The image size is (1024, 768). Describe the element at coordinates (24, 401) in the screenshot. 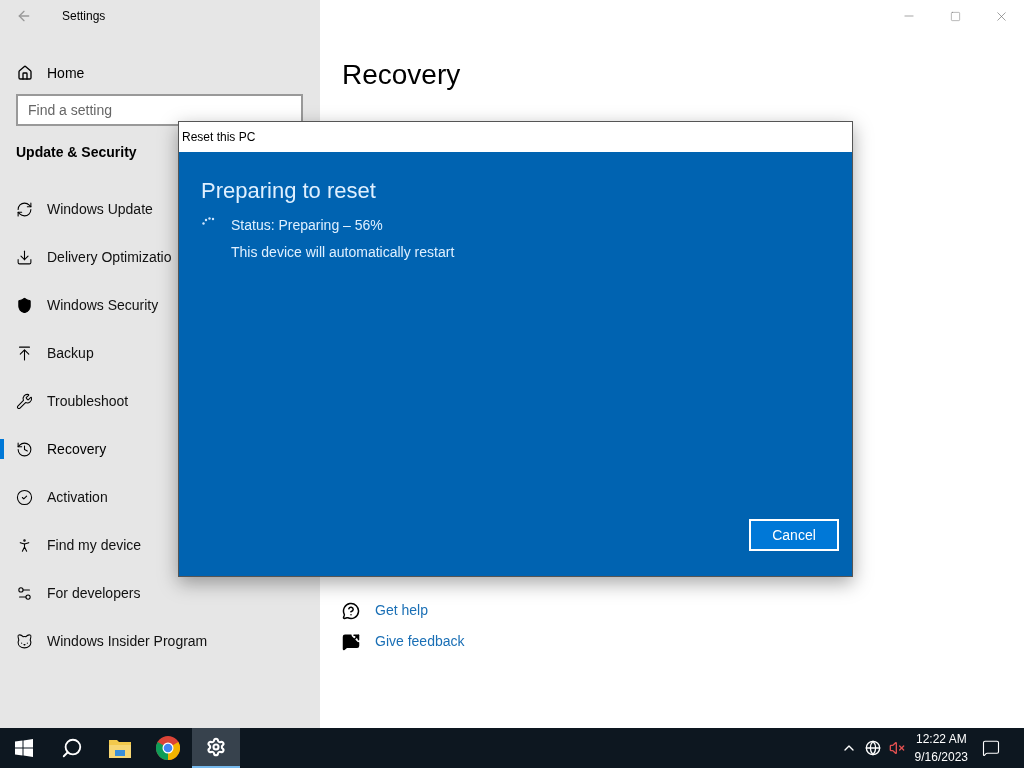

I see `wrench-icon` at that location.